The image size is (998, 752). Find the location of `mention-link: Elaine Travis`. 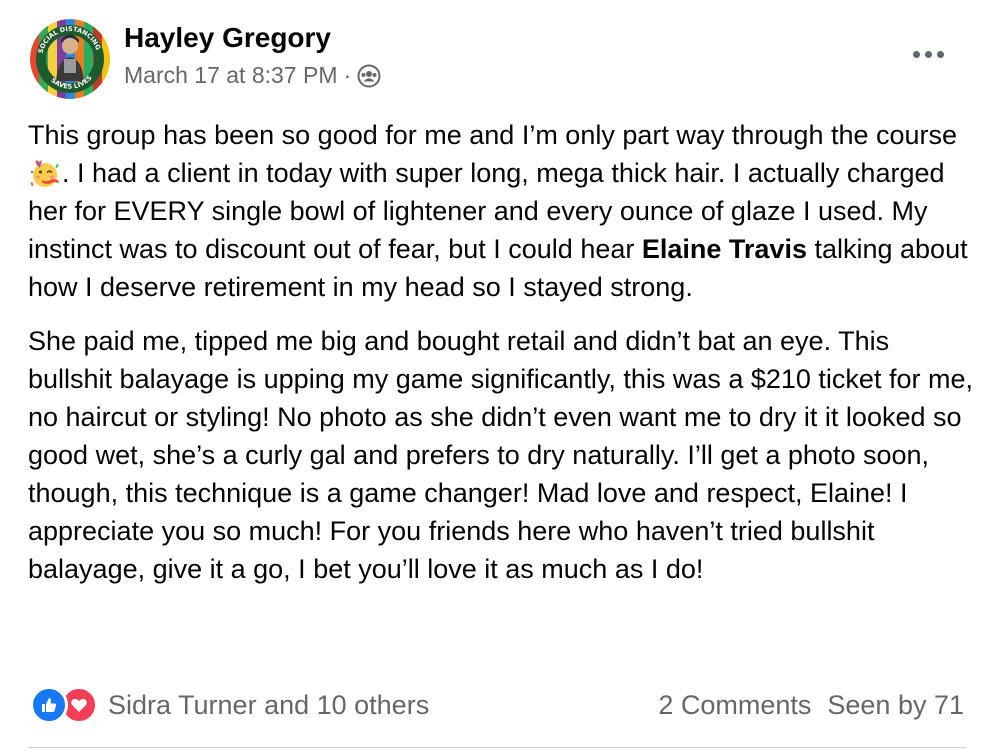

mention-link: Elaine Travis is located at coordinates (724, 249).